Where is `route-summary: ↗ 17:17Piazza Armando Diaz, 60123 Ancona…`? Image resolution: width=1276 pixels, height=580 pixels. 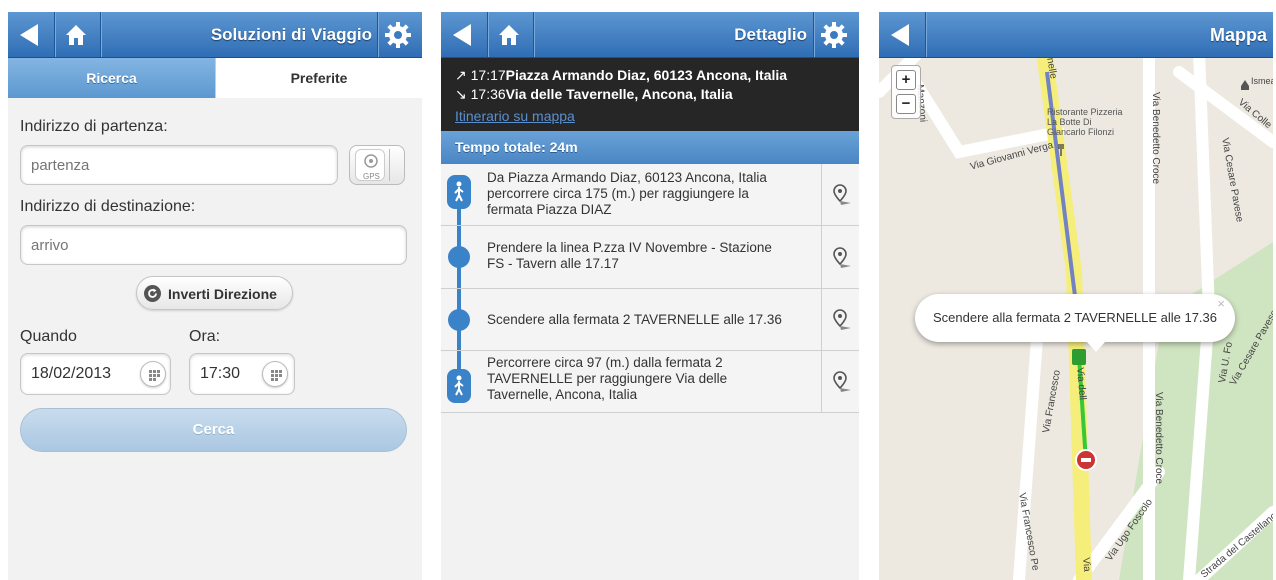
route-summary: ↗ 17:17Piazza Armando Diaz, 60123 Ancona… is located at coordinates (650, 94).